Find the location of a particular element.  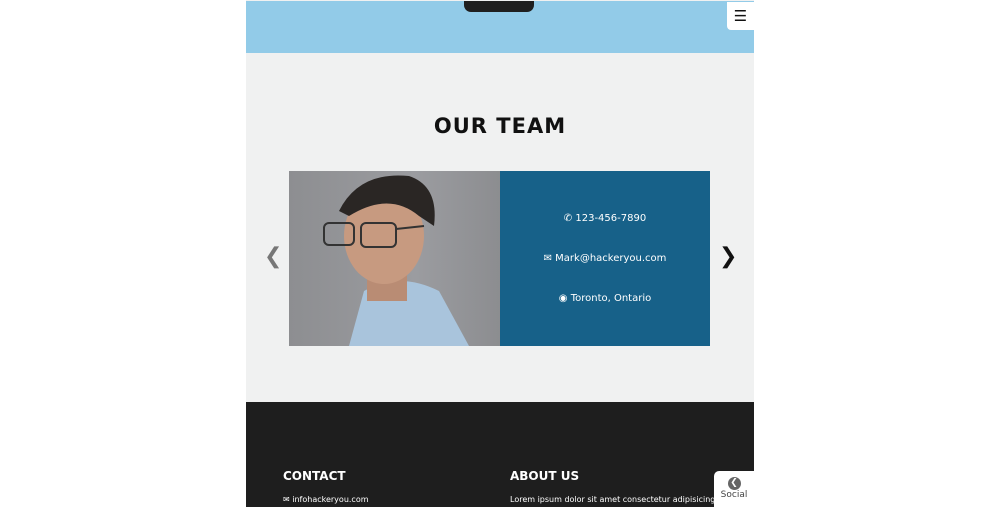

phone-icon: ✆ is located at coordinates (568, 218).